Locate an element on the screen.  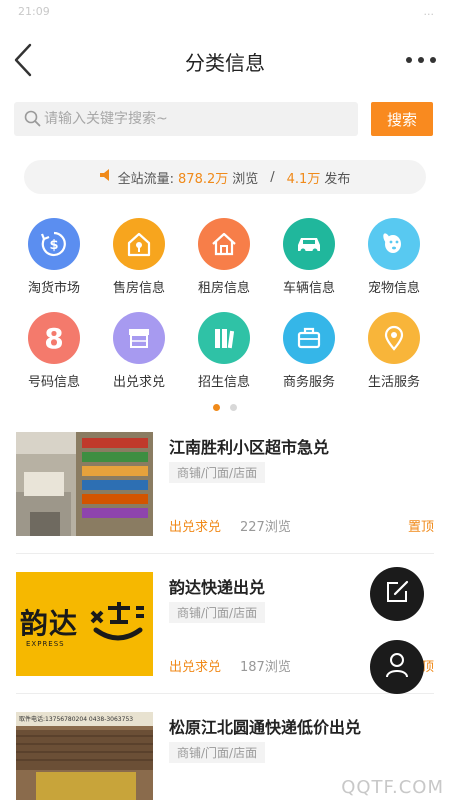
briefcase-icon is located at coordinates (309, 338).